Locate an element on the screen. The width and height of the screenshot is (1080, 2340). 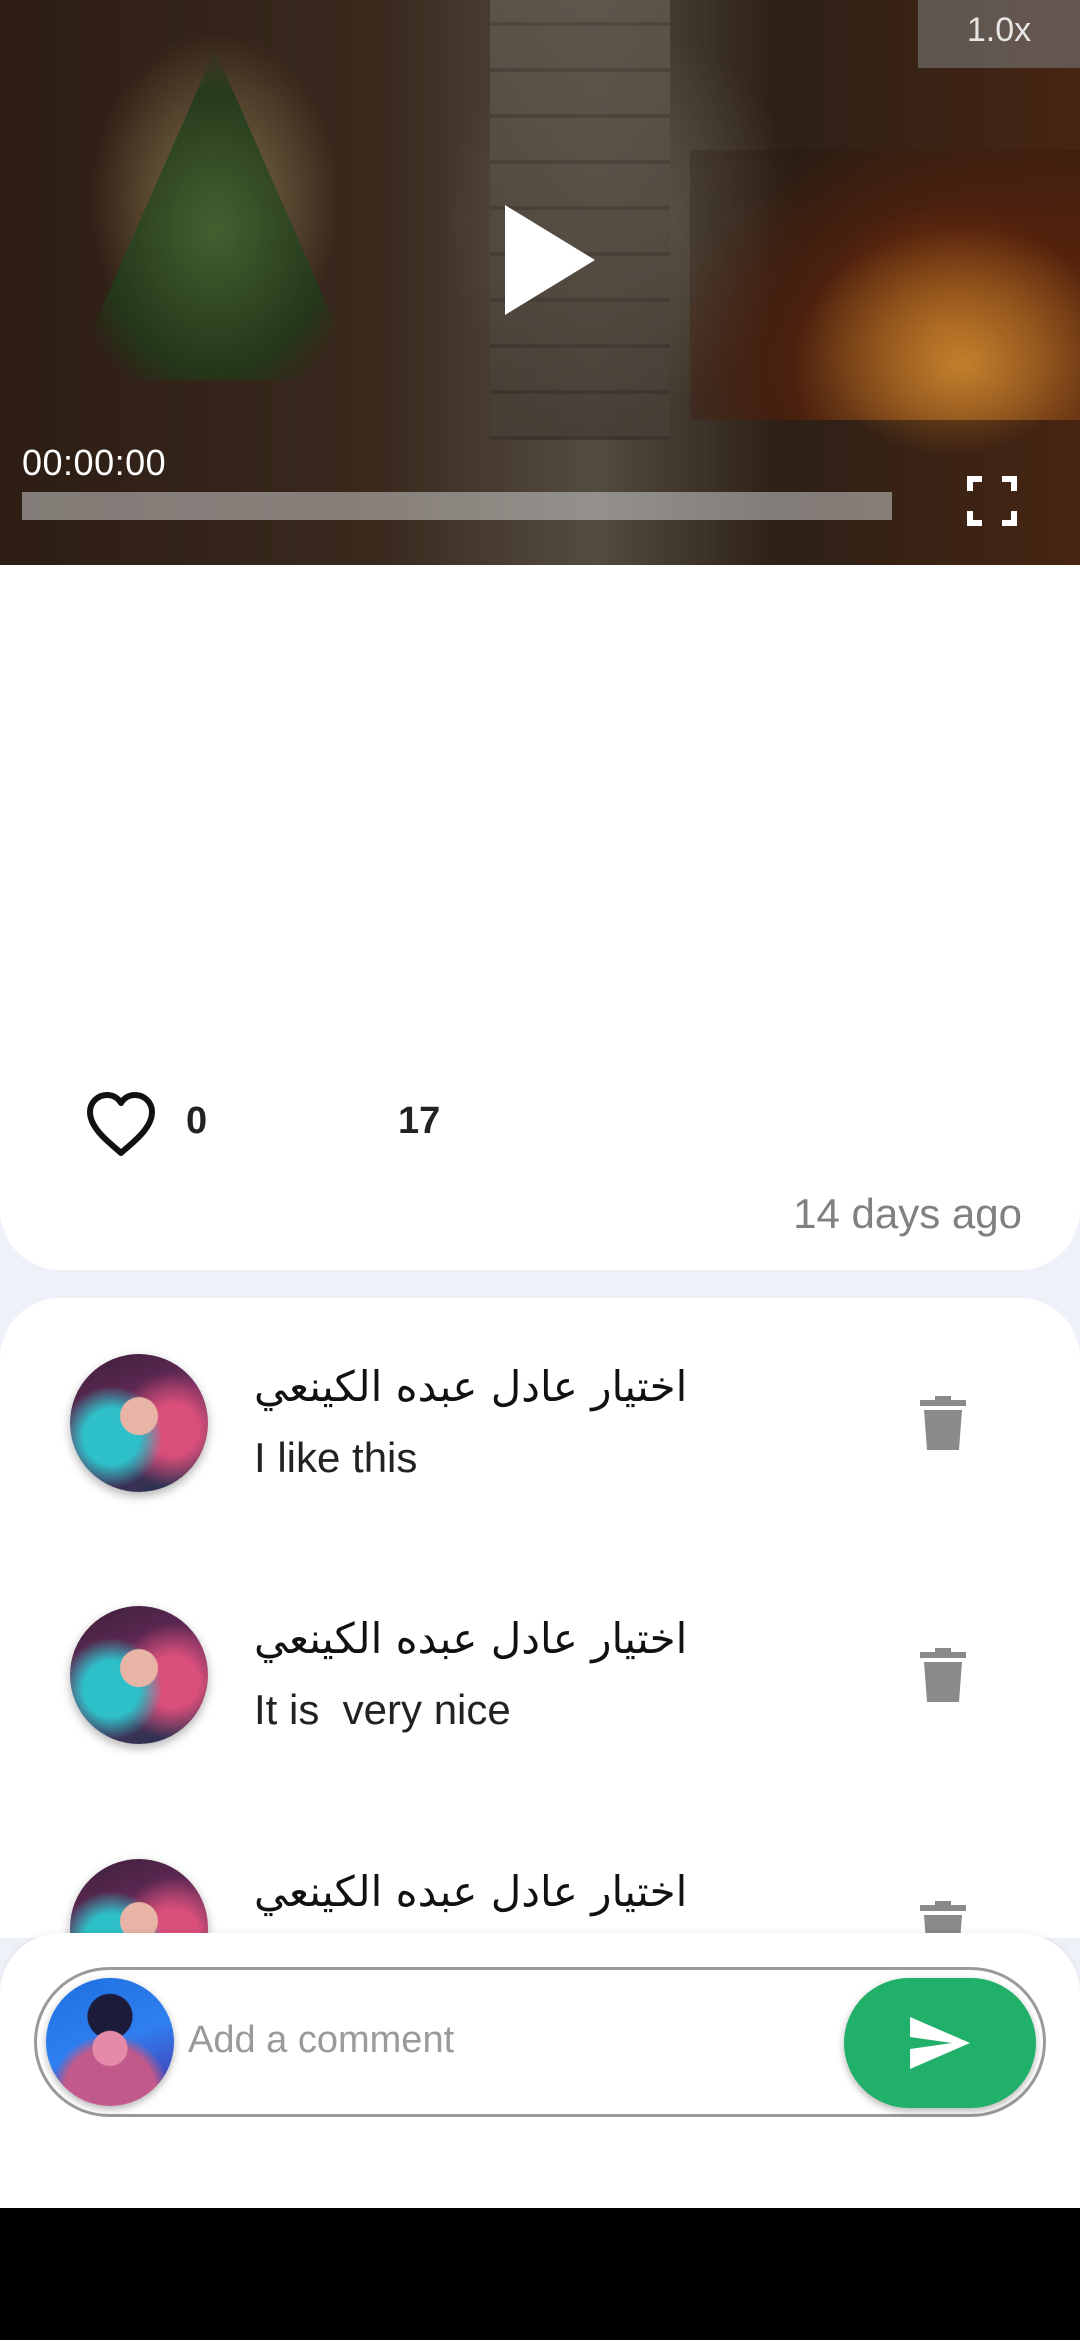
comment-text: I like this is located at coordinates (336, 1457).